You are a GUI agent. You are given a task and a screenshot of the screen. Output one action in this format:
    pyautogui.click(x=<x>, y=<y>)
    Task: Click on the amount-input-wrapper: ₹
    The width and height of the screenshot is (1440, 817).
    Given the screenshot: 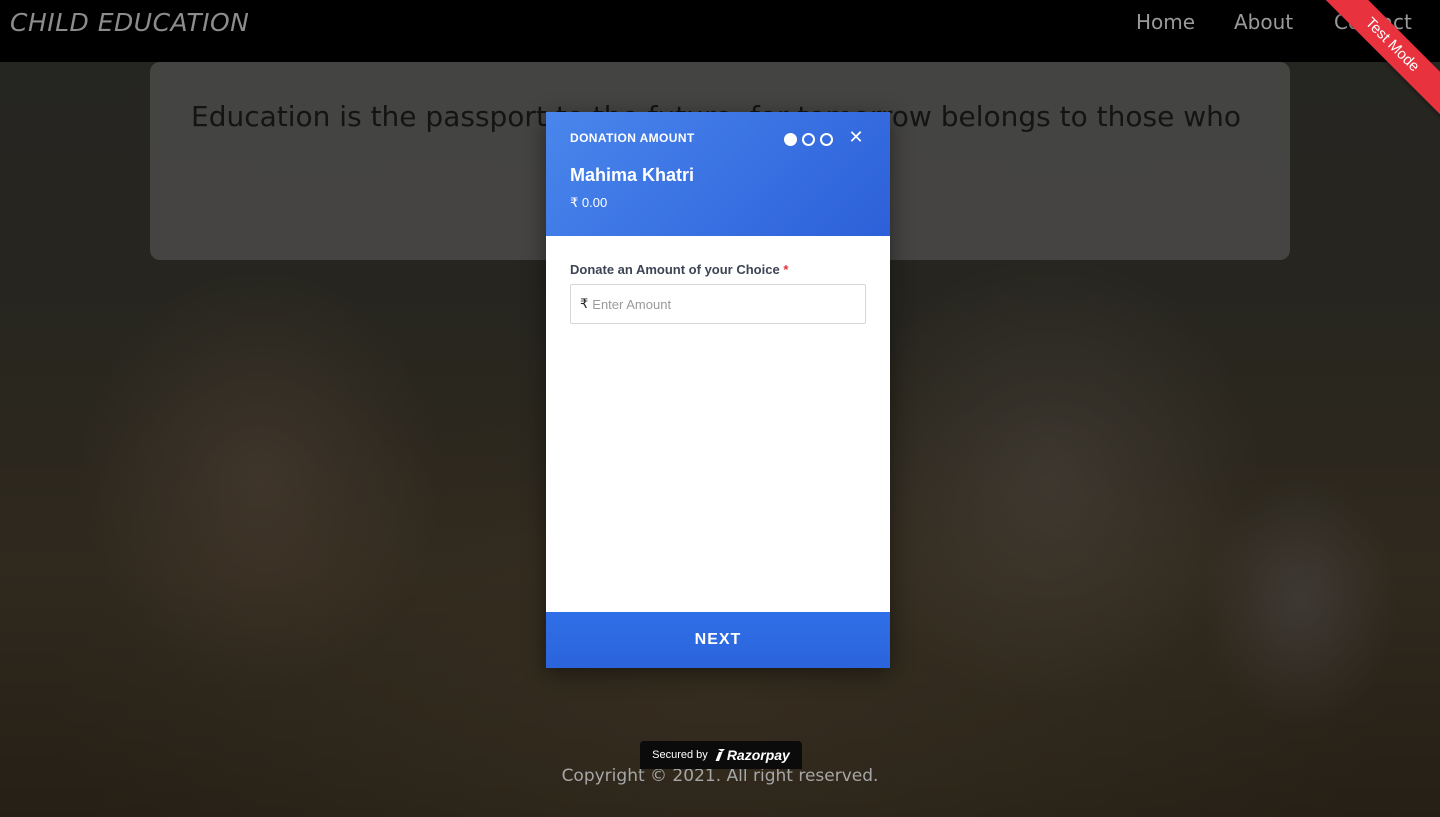 What is the action you would take?
    pyautogui.click(x=718, y=304)
    